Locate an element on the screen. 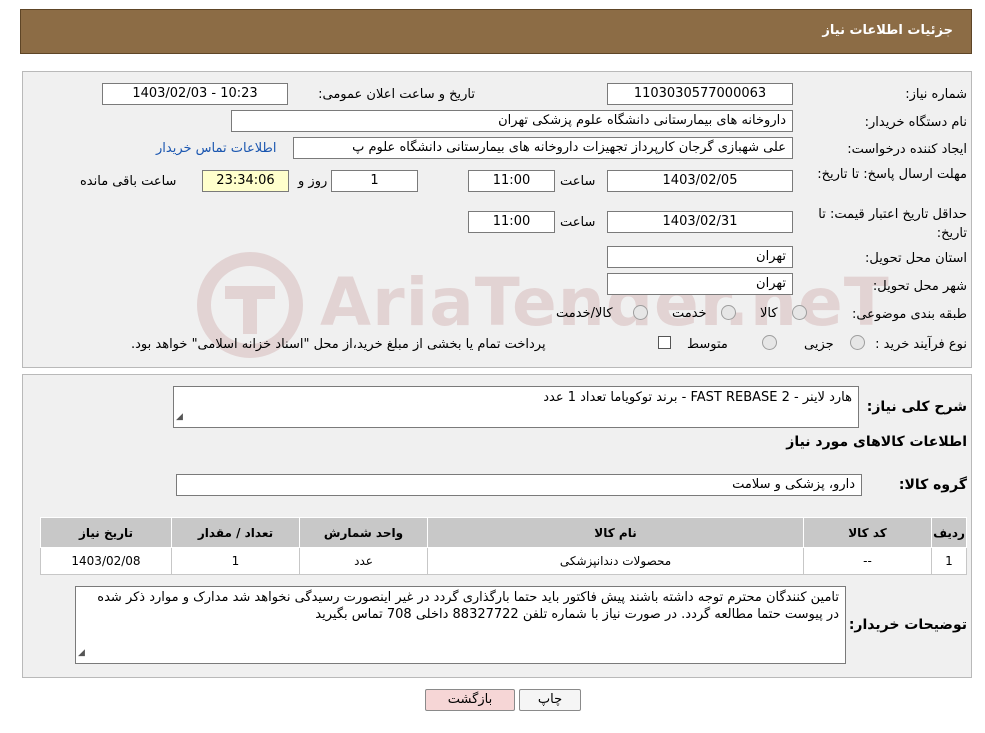  table-row: 1 -- محصولات دندانپزشکی عدد 1 1403/02/08 is located at coordinates (503, 561).